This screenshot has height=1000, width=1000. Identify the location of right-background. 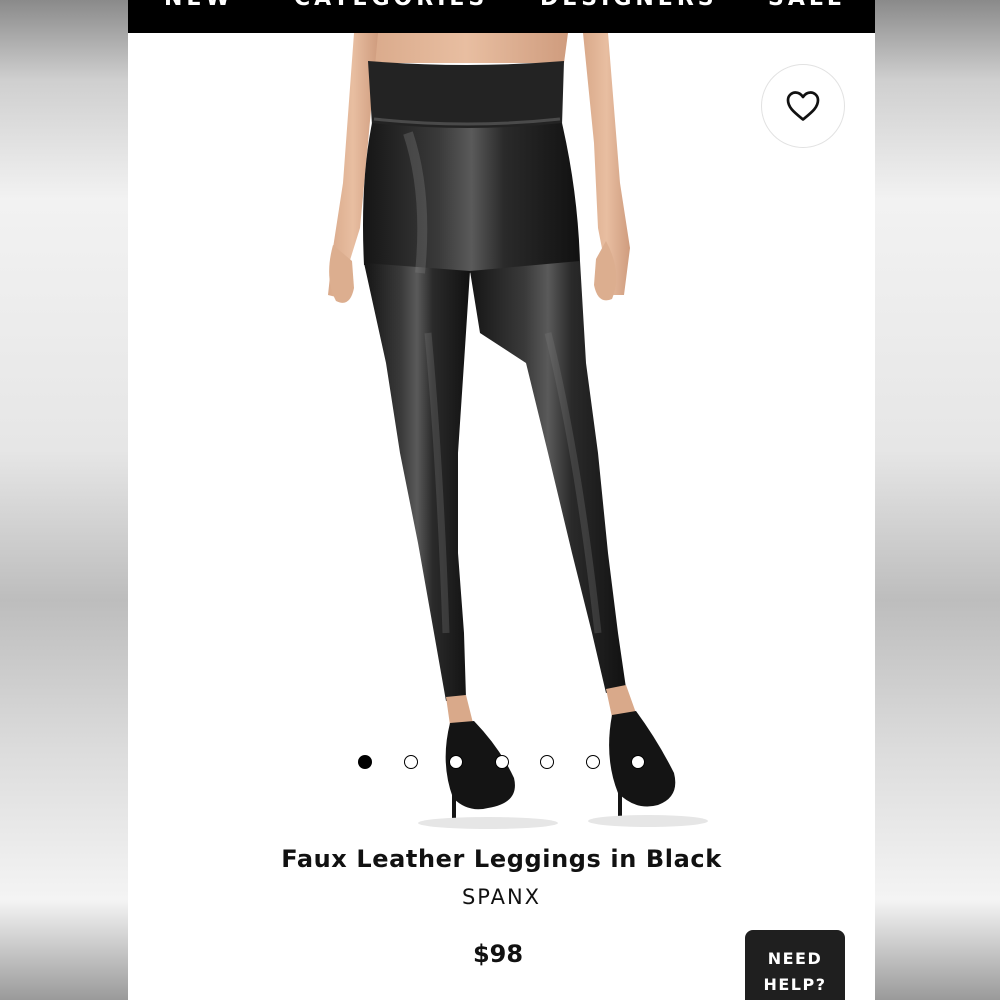
(936, 500).